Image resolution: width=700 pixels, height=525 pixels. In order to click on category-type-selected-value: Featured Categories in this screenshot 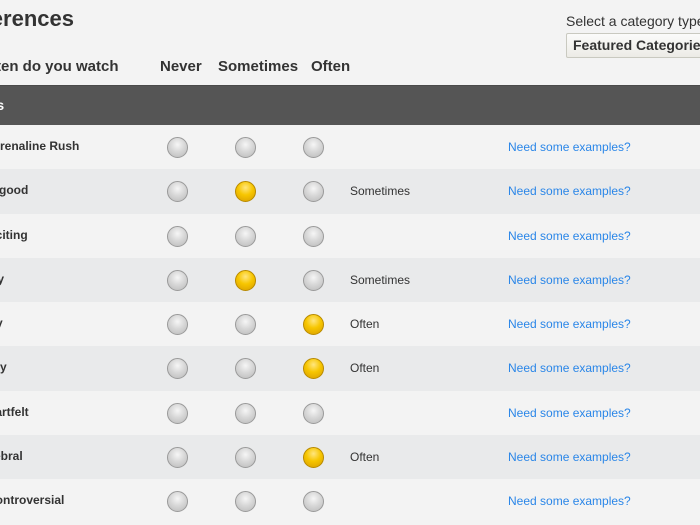, I will do `click(636, 45)`.